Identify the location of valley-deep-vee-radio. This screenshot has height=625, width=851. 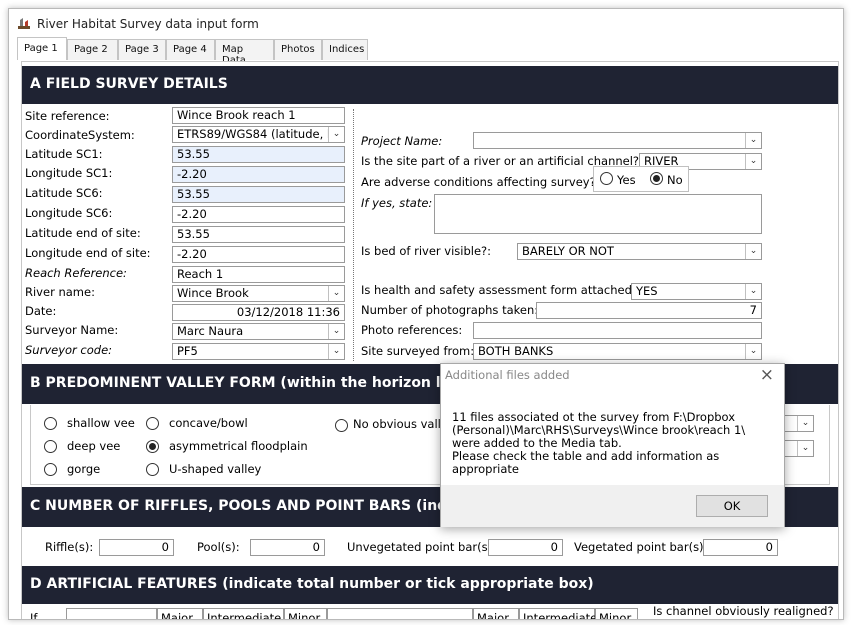
(50, 446).